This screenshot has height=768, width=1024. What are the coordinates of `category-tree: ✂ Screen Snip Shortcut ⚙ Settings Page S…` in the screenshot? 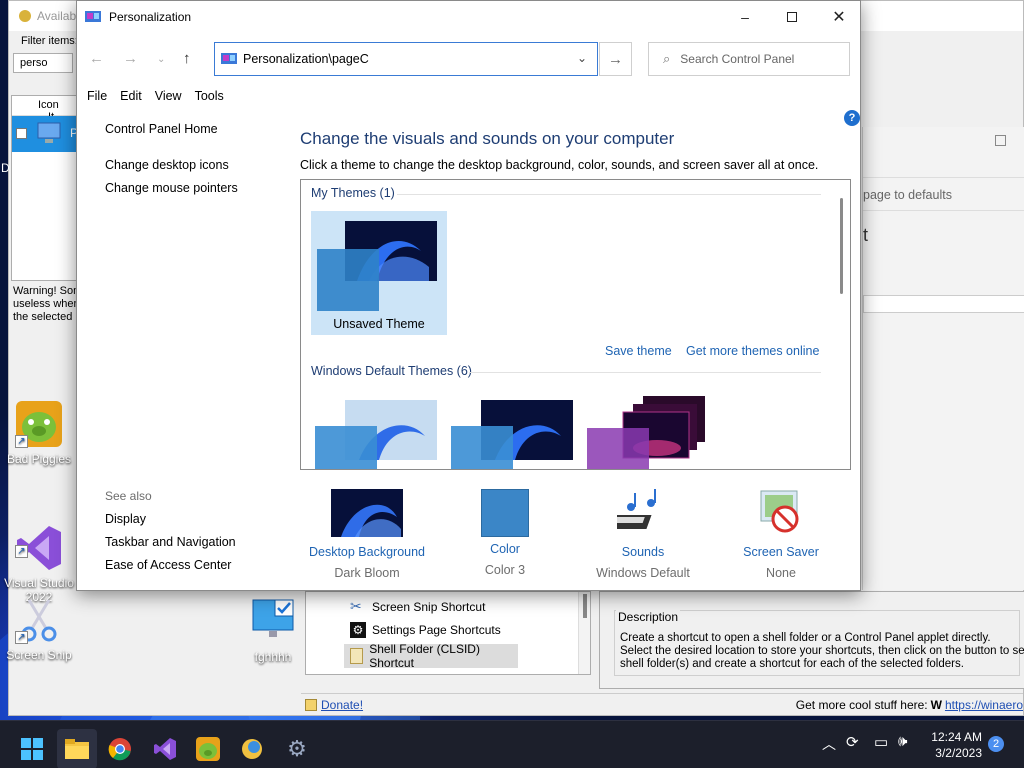 It's located at (448, 633).